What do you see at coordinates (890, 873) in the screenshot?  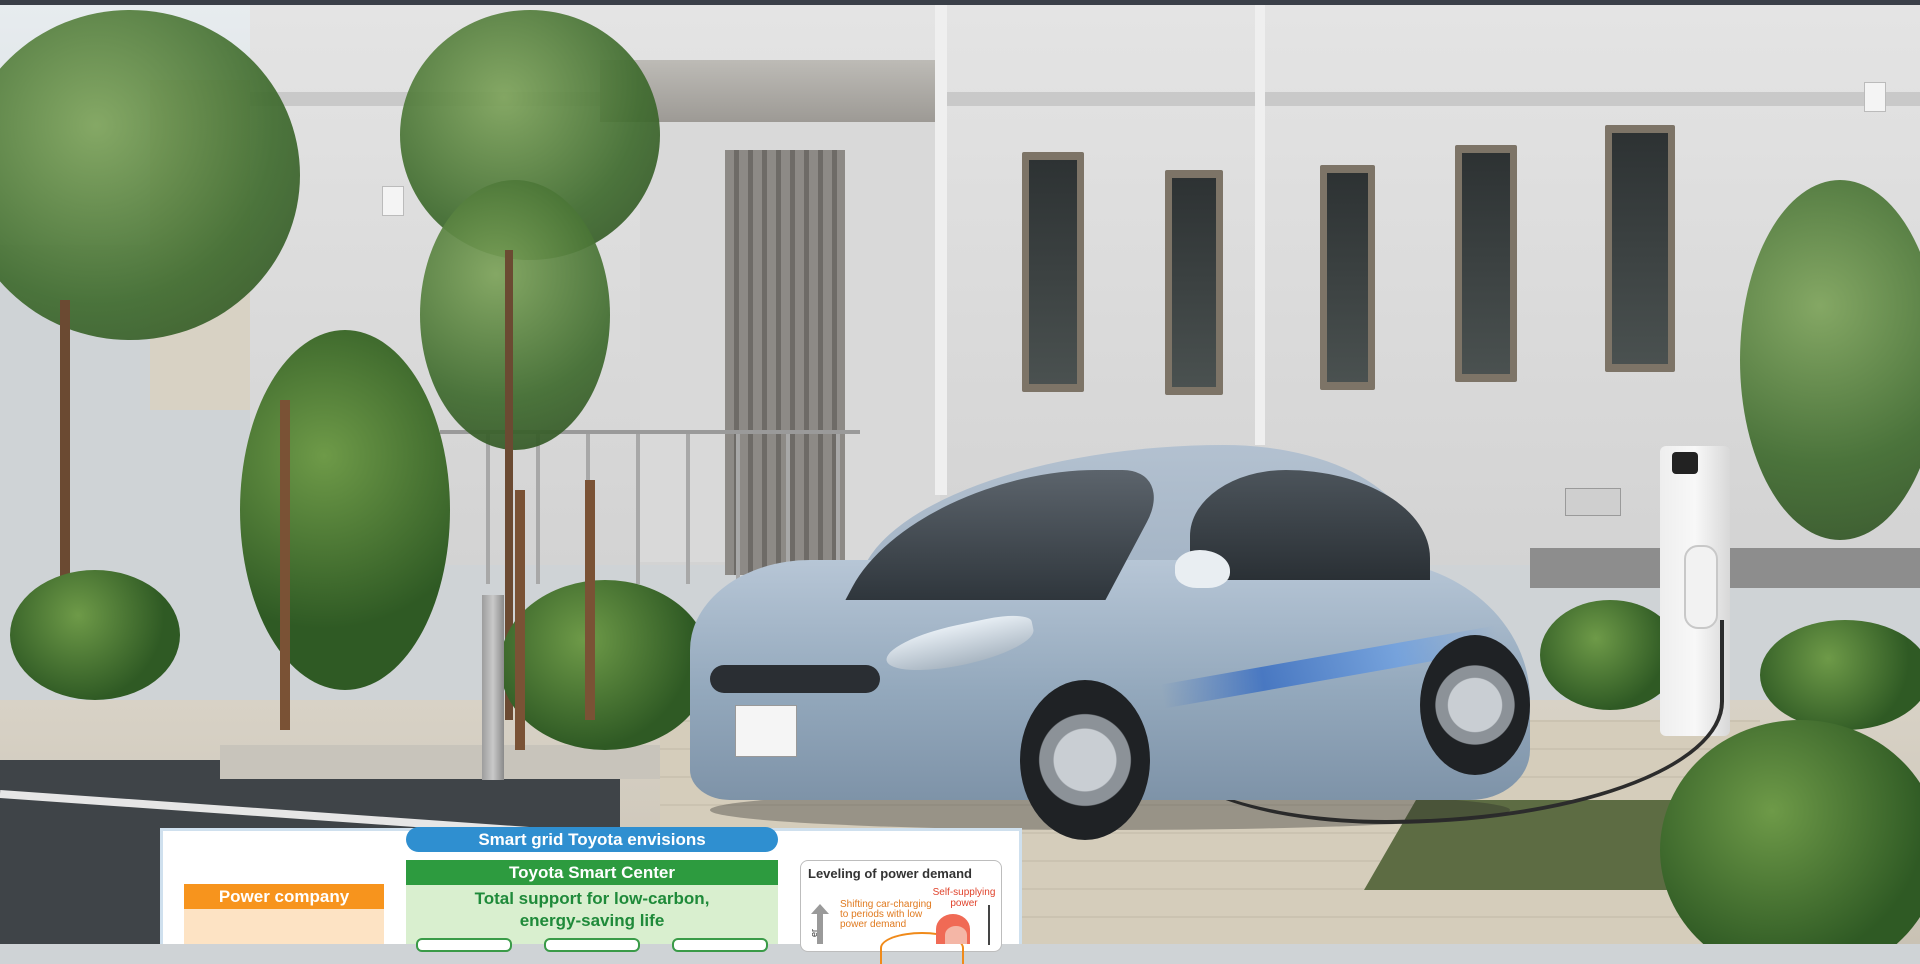 I see `leveling-title: Leveling of power demand` at bounding box center [890, 873].